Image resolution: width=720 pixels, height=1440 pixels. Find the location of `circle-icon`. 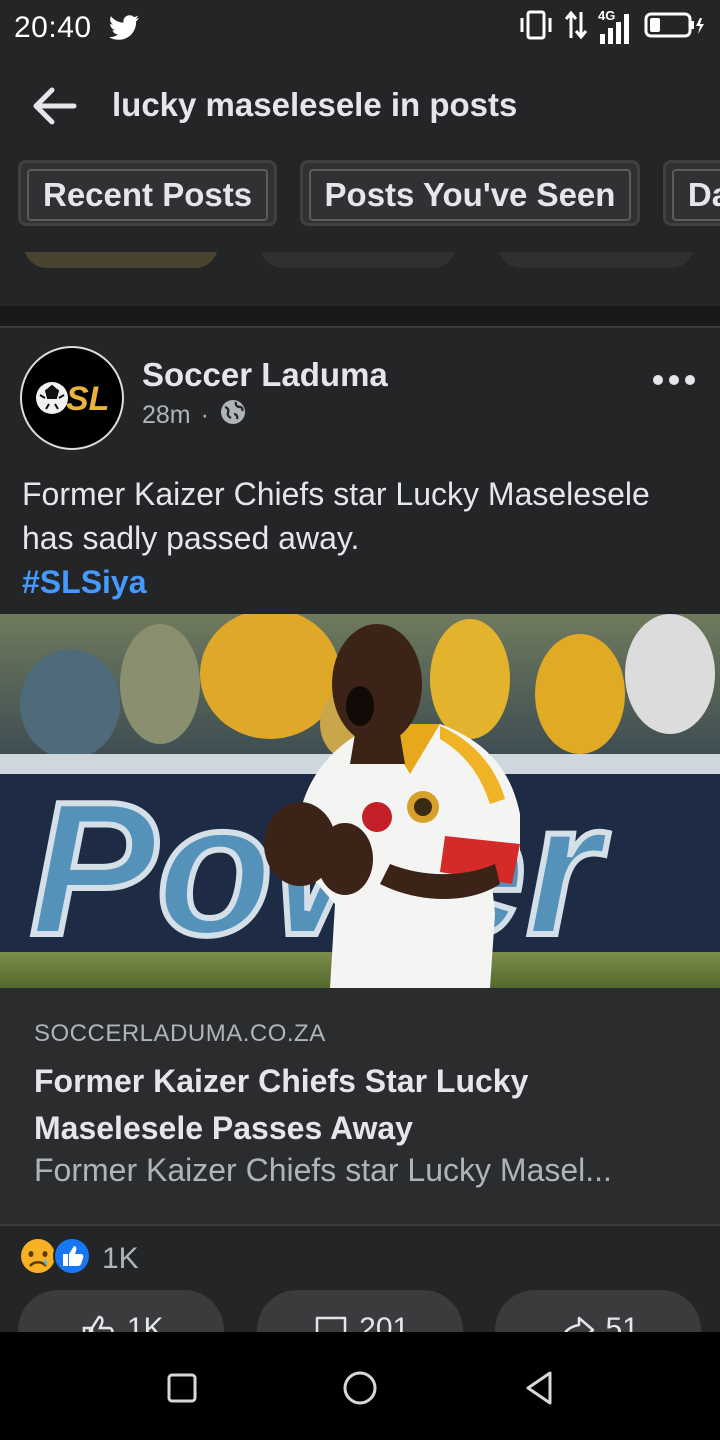

circle-icon is located at coordinates (360, 1388).